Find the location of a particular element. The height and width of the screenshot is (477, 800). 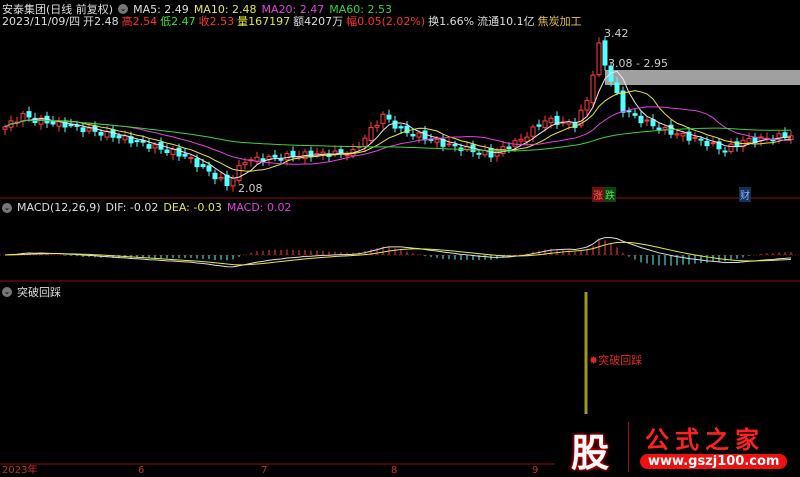

macd-value: MACD: 0.02 is located at coordinates (259, 207).